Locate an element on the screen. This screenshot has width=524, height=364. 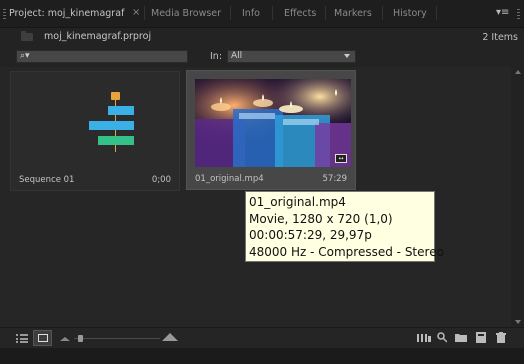
icon-view-button is located at coordinates (42, 338).